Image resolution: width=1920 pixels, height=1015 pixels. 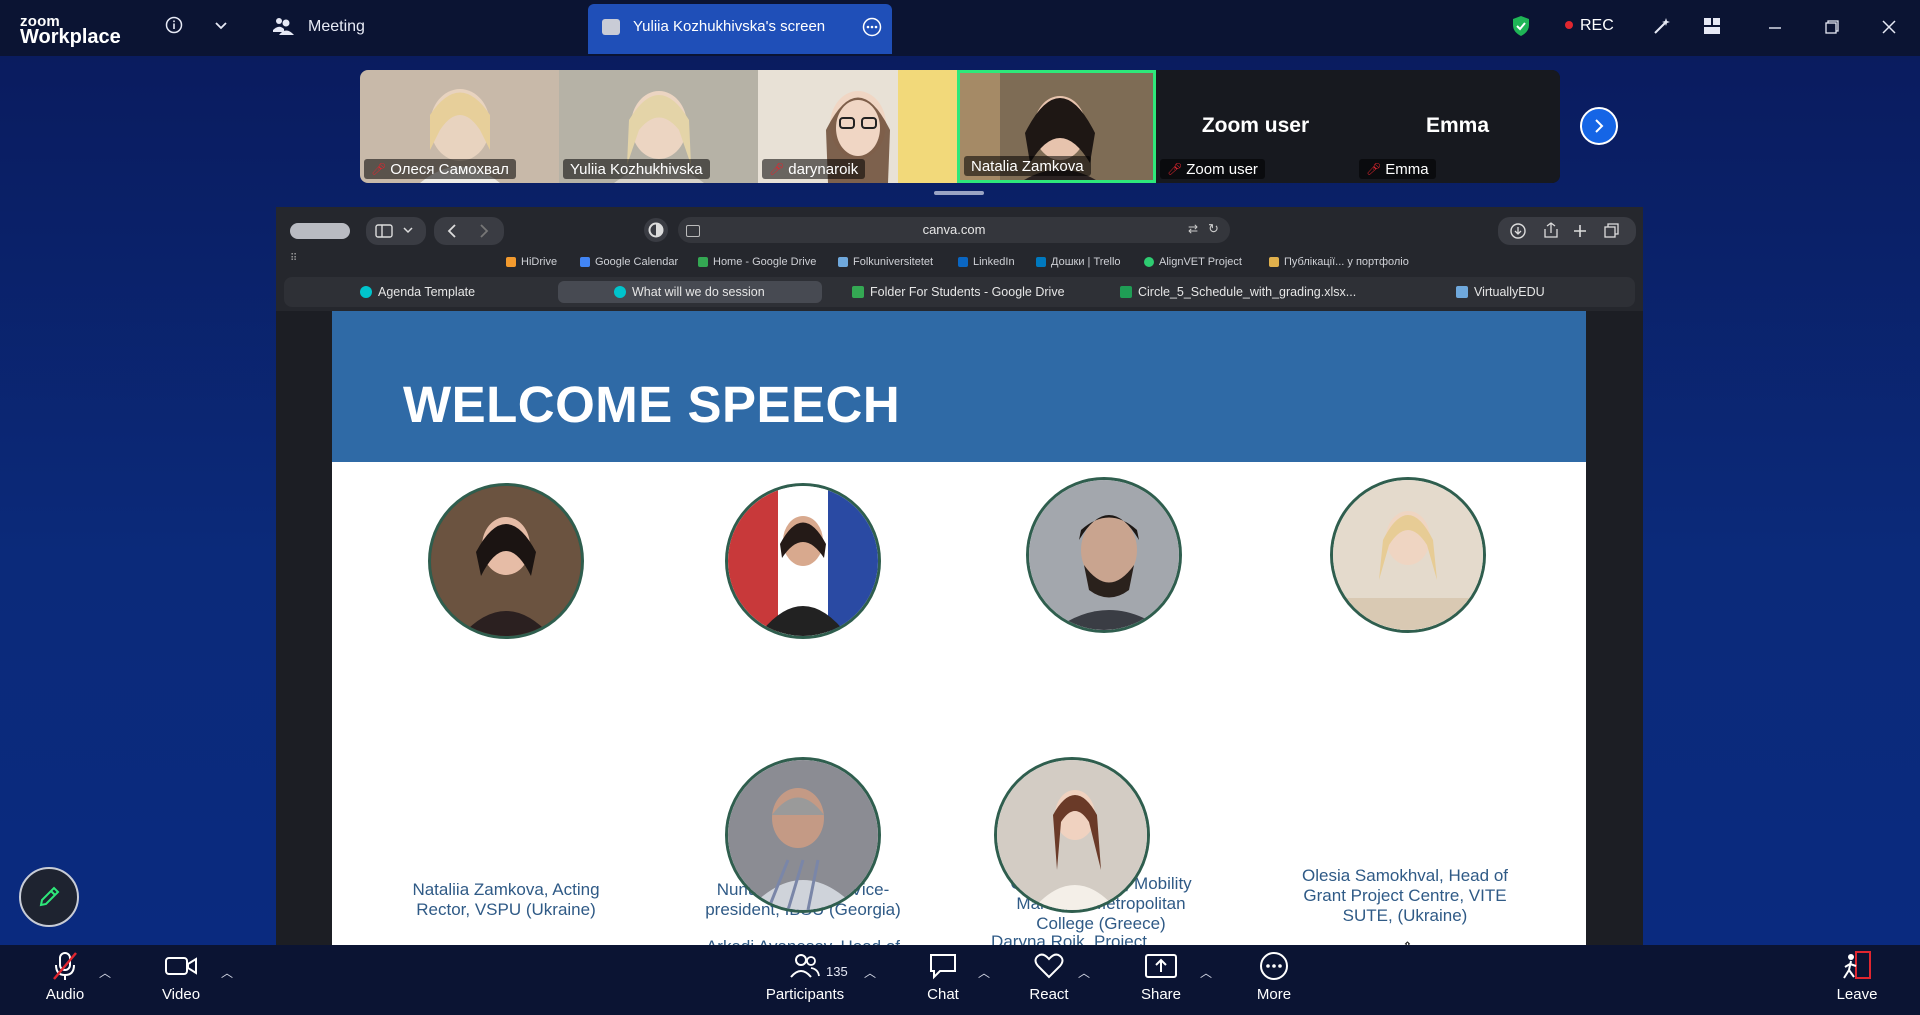 I want to click on info-icon, so click(x=174, y=25).